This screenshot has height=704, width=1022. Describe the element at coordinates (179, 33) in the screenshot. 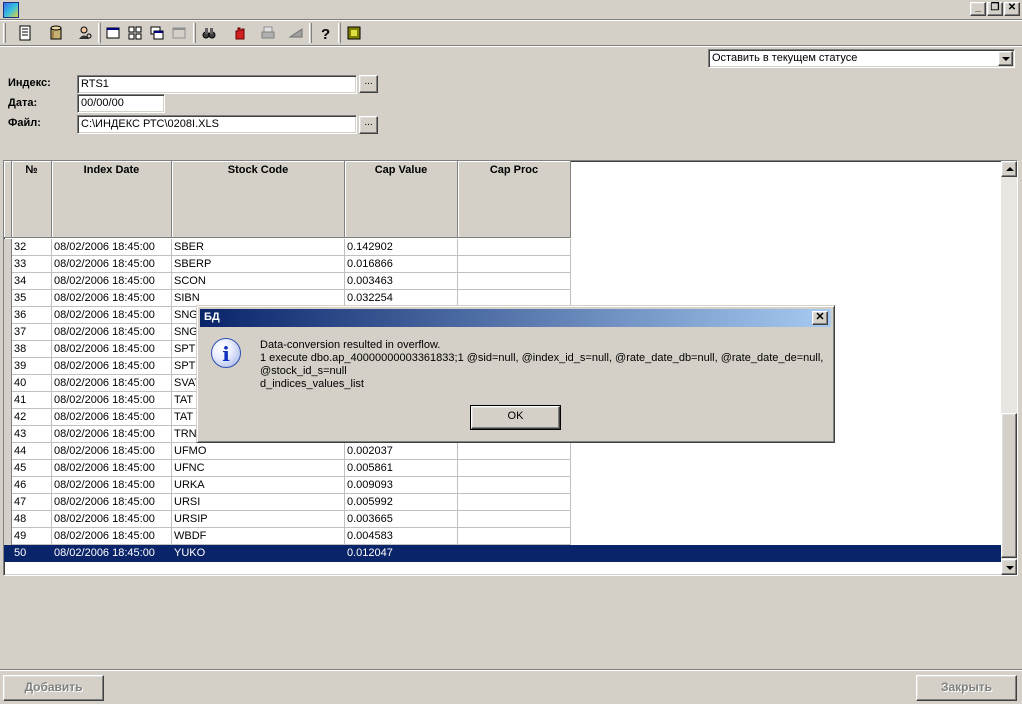

I see `window-disabled-icon` at that location.